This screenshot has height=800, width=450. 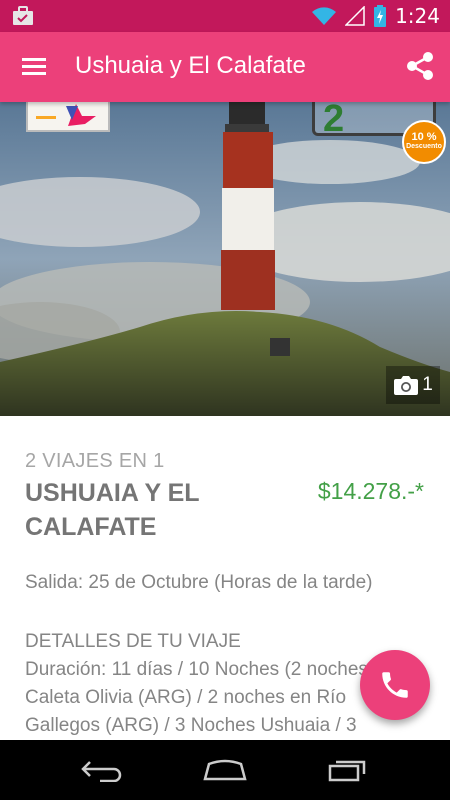 I want to click on details-heading: DETALLES DE TU VIAJE, so click(x=133, y=641).